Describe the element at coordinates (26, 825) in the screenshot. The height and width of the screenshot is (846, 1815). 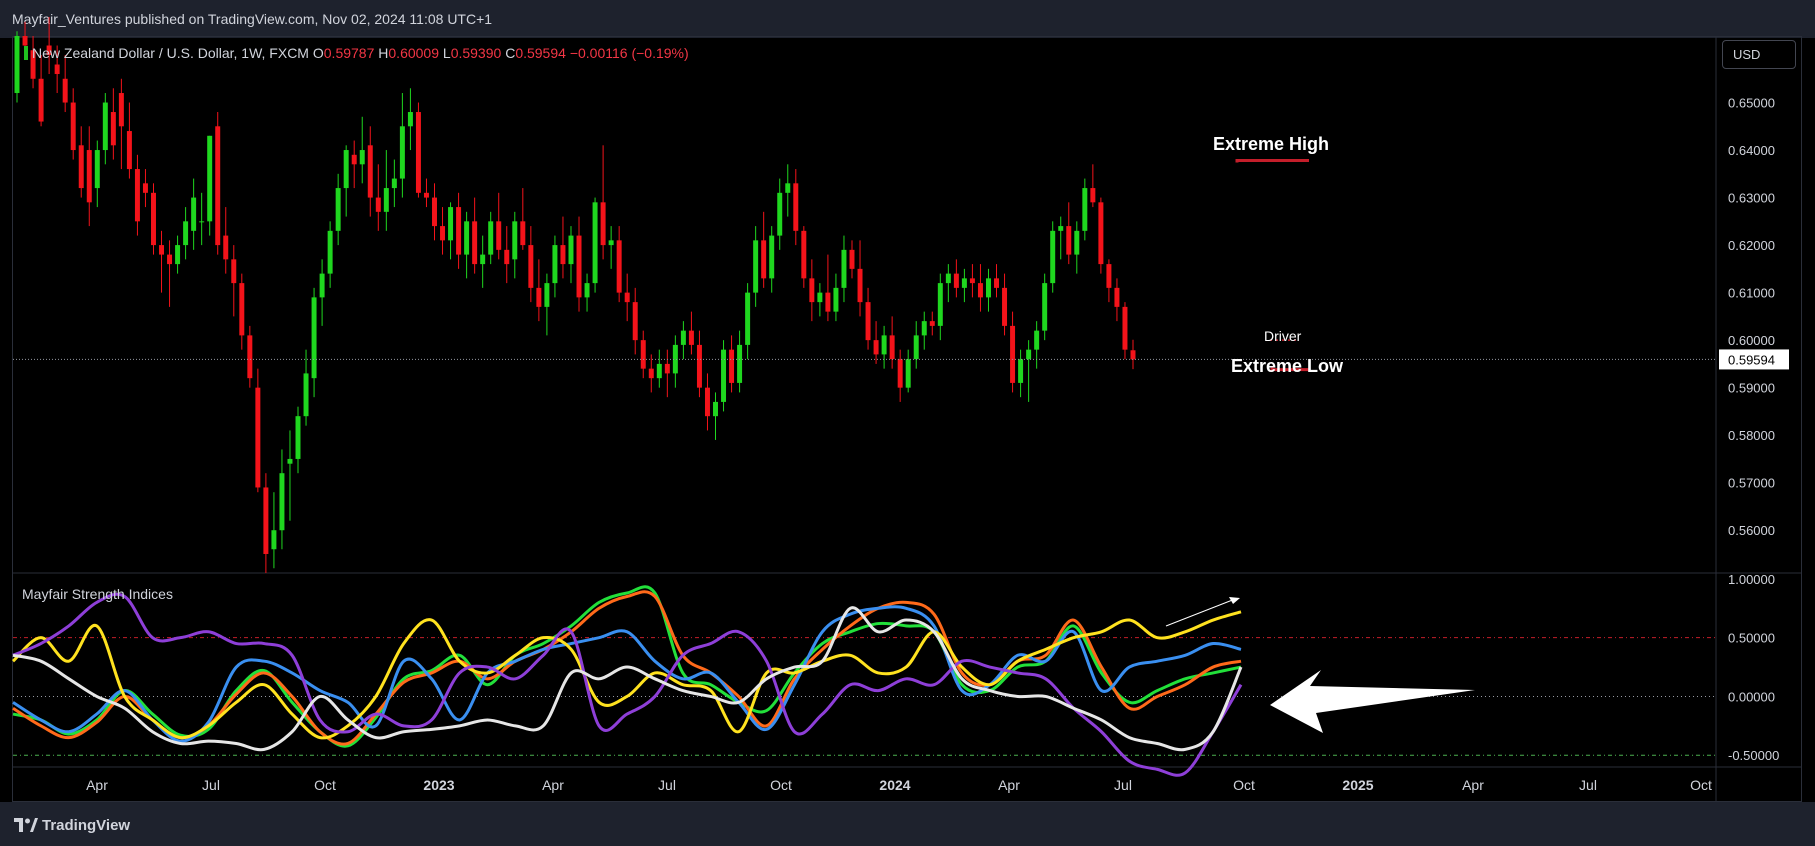
I see `tradingview-logo-icon` at that location.